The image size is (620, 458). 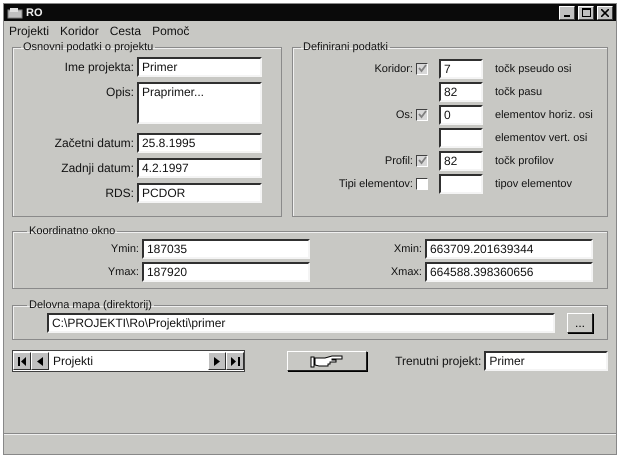 I want to click on app-icon, so click(x=15, y=12).